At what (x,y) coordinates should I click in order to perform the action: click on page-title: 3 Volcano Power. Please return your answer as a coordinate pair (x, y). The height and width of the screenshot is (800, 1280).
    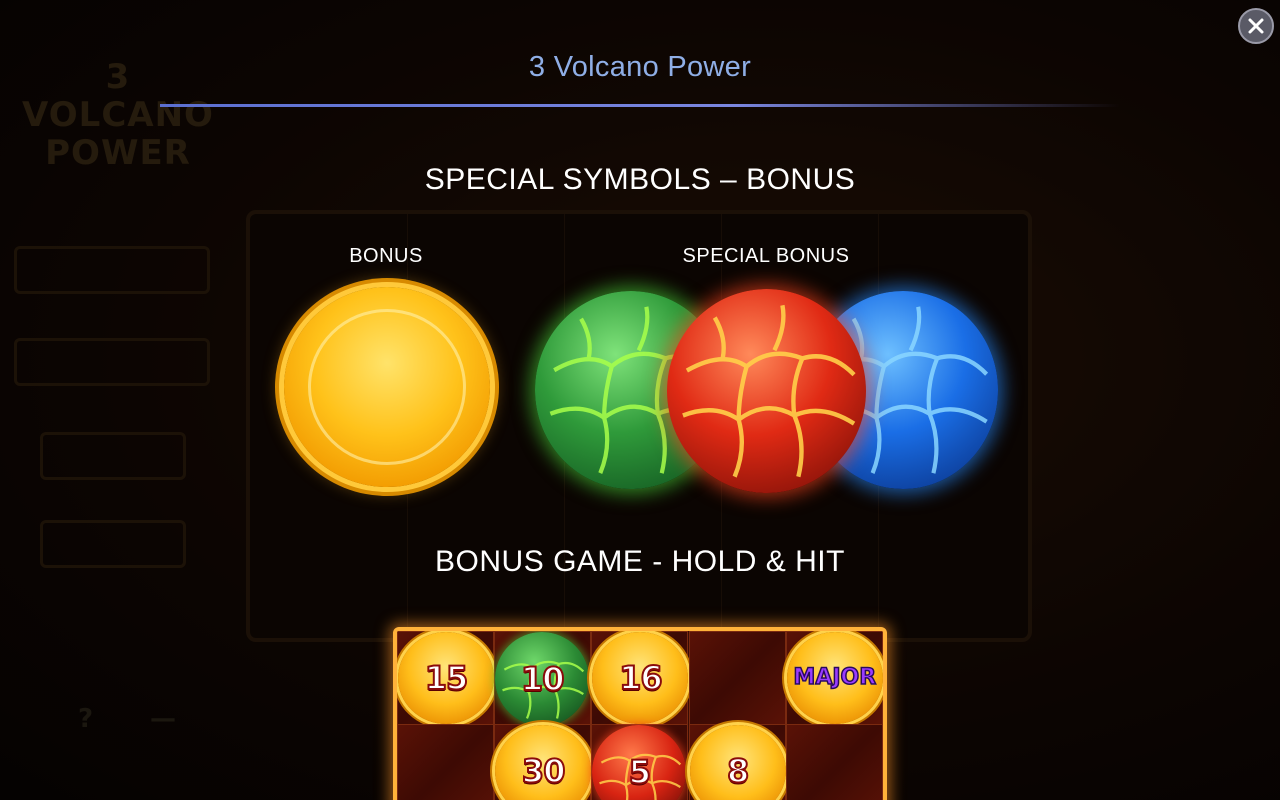
    Looking at the image, I should click on (640, 67).